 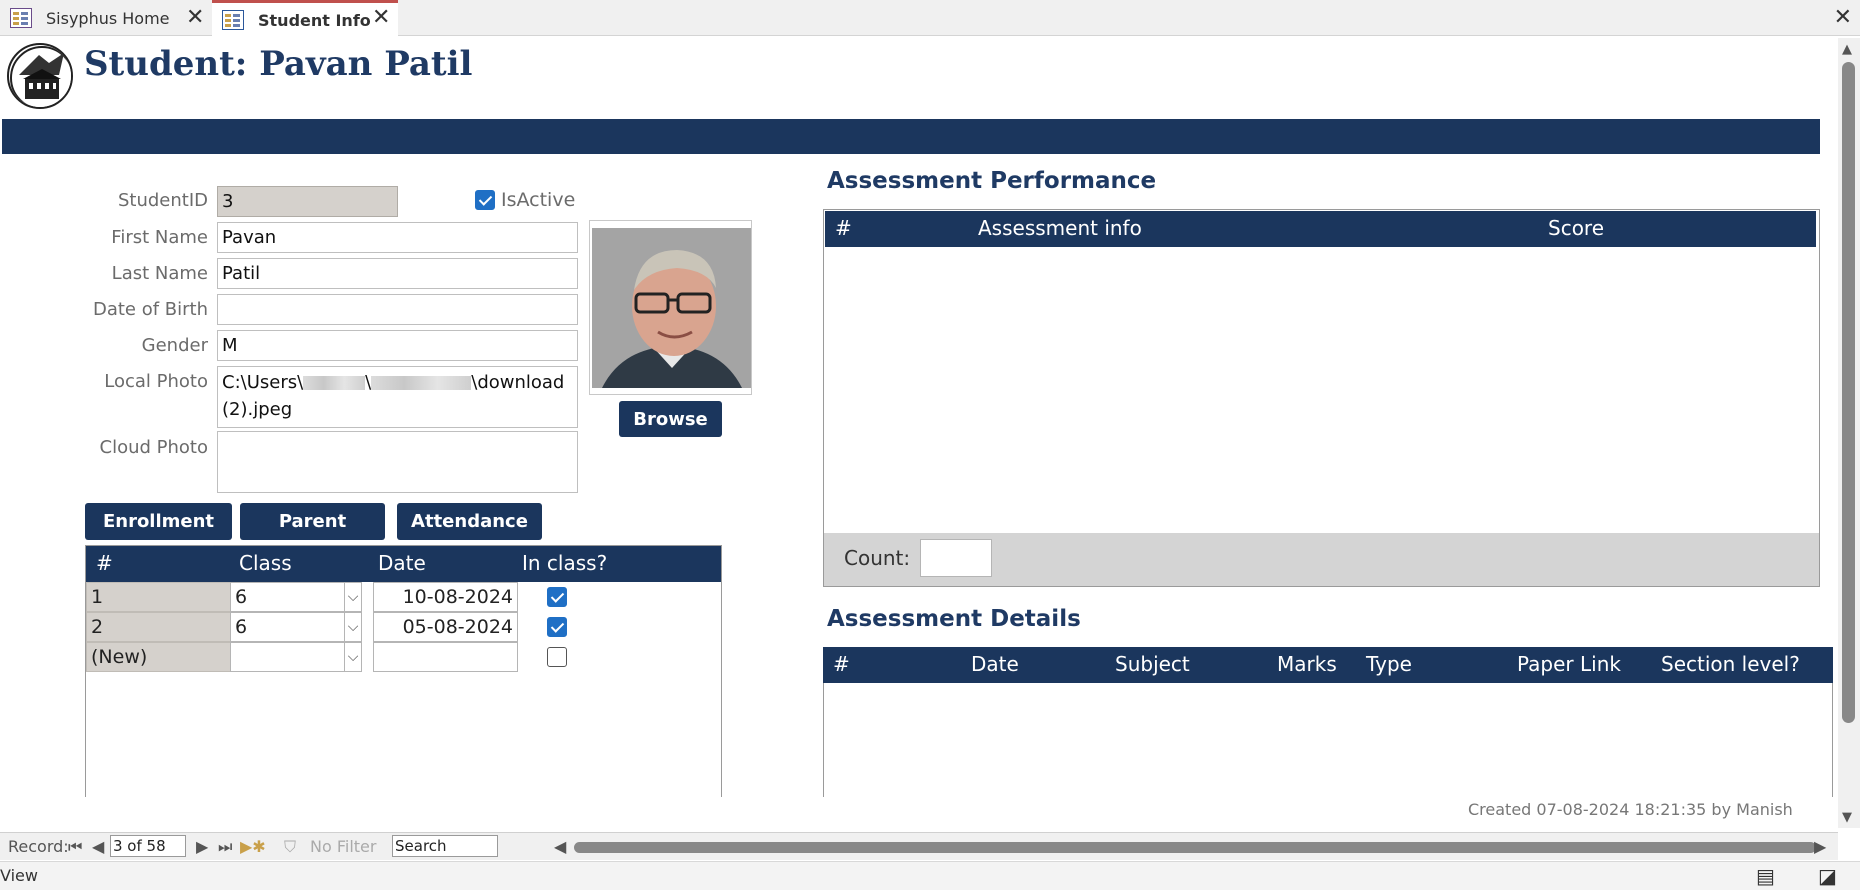 What do you see at coordinates (263, 382) in the screenshot?
I see `path-start: C:\Users\` at bounding box center [263, 382].